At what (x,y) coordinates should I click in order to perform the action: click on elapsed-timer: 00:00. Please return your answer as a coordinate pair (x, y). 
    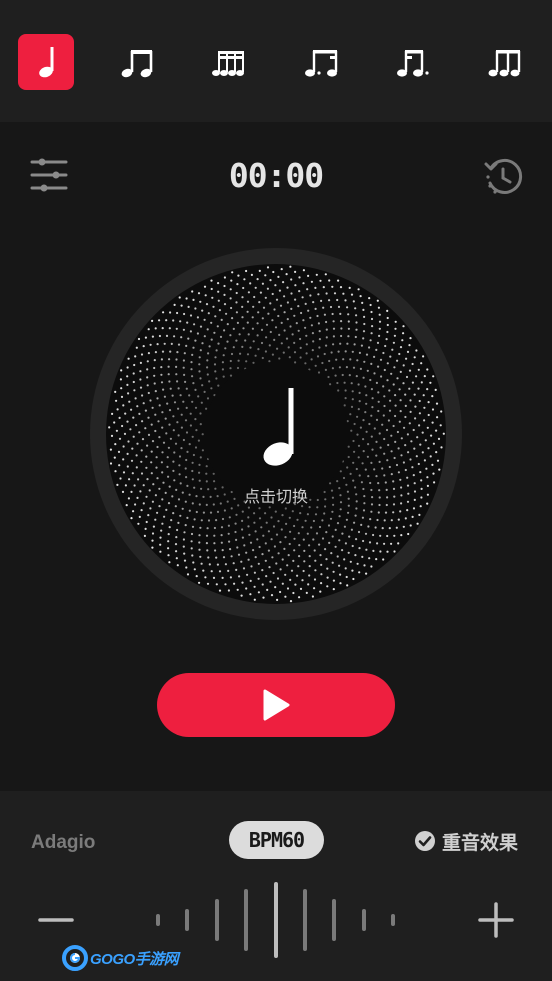
    Looking at the image, I should click on (276, 175).